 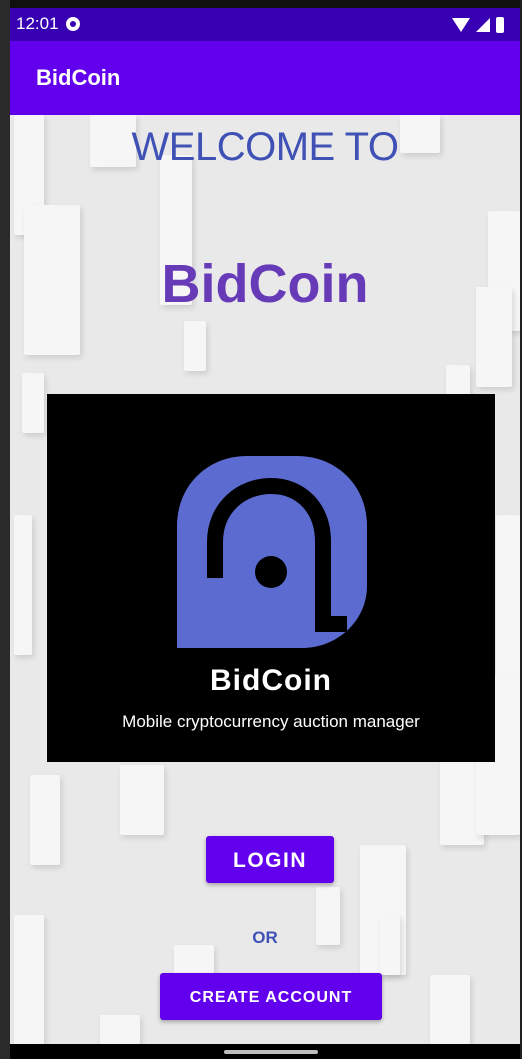 What do you see at coordinates (265, 147) in the screenshot?
I see `welcome-heading: WELCOME TO` at bounding box center [265, 147].